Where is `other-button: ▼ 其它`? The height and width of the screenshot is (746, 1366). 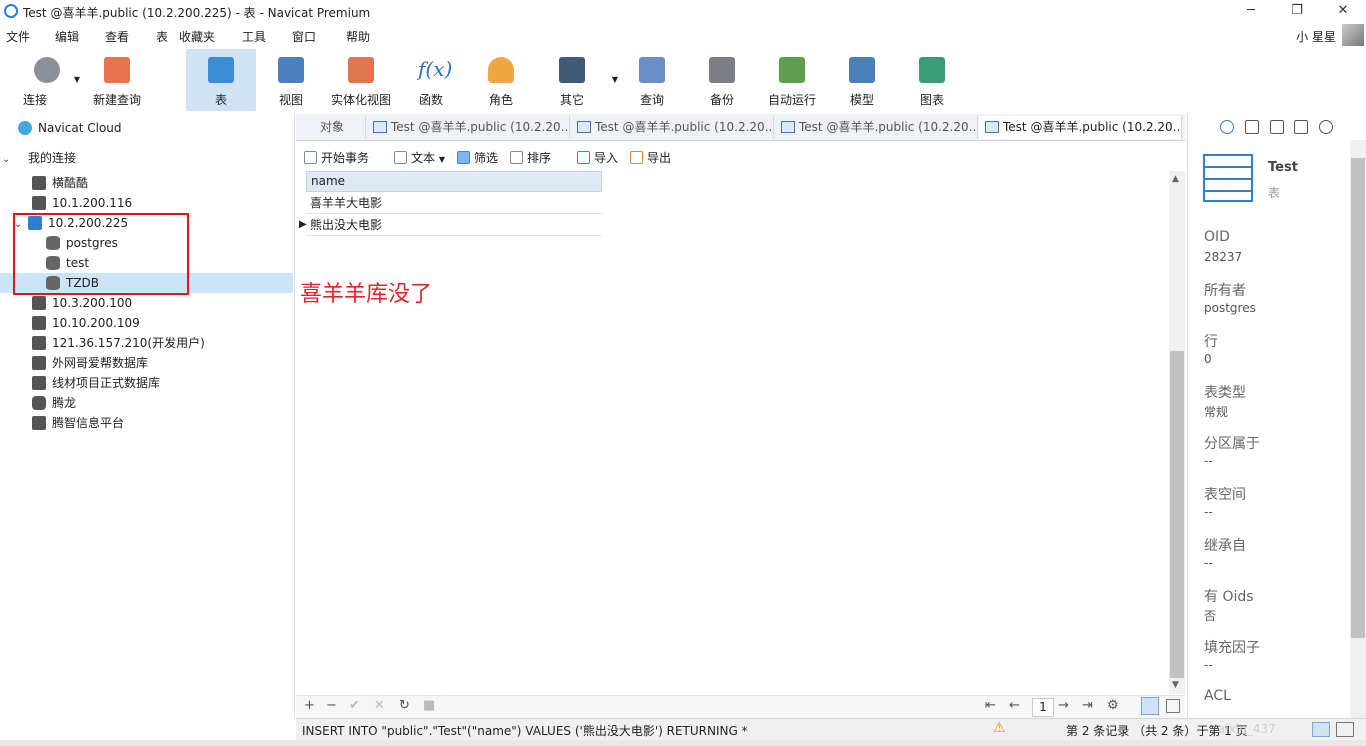 other-button: ▼ 其它 is located at coordinates (580, 80).